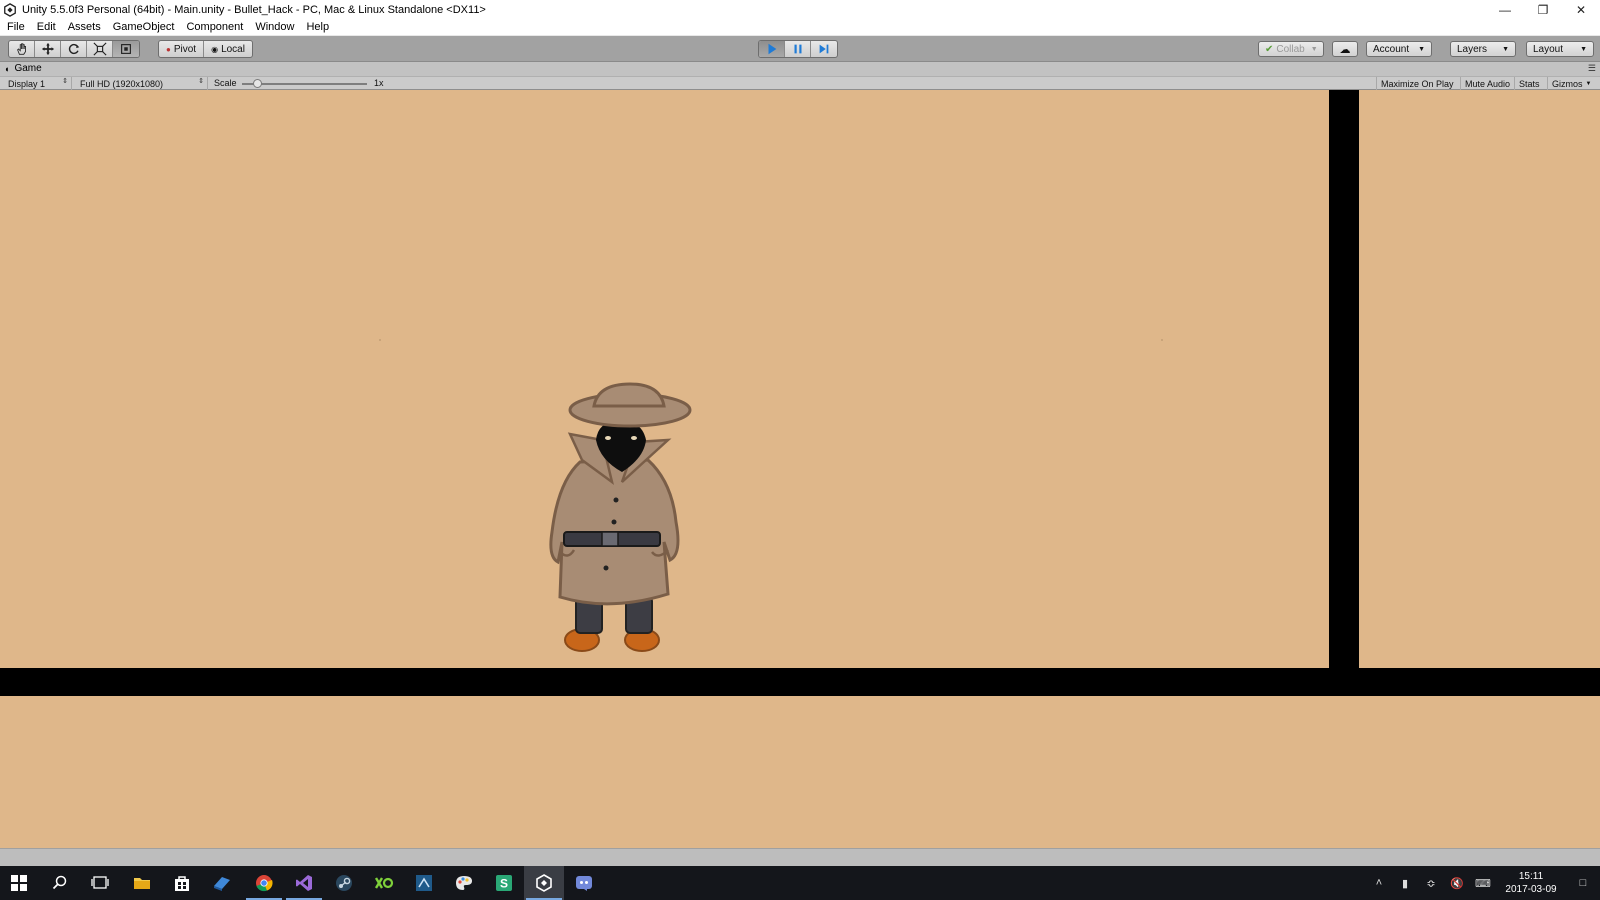 The height and width of the screenshot is (900, 1600). I want to click on layers-dropdown: Layers ▼, so click(1483, 49).